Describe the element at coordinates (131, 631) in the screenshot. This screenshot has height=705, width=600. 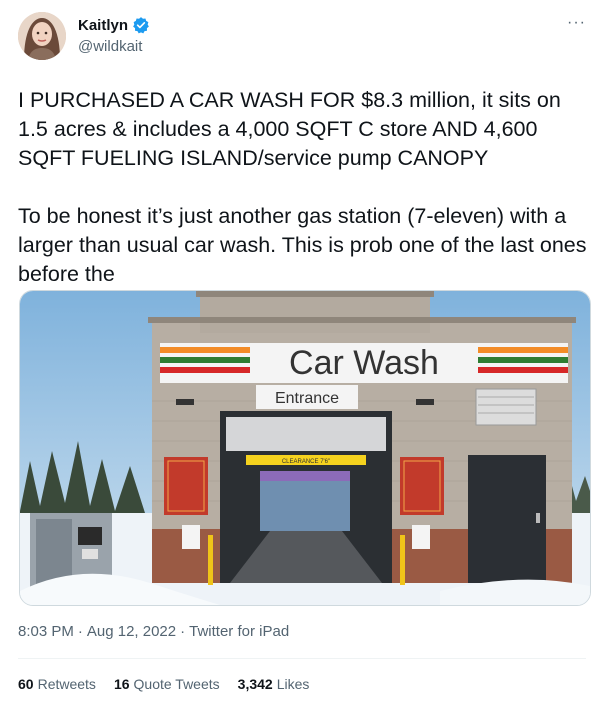
I see `tweet-date: Aug 12, 2022` at that location.